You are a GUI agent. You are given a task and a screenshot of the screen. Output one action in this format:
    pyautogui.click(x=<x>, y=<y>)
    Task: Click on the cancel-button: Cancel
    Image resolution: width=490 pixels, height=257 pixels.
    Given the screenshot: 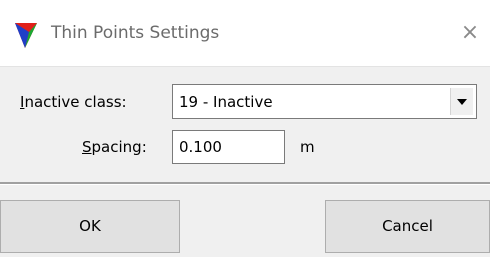 What is the action you would take?
    pyautogui.click(x=407, y=226)
    